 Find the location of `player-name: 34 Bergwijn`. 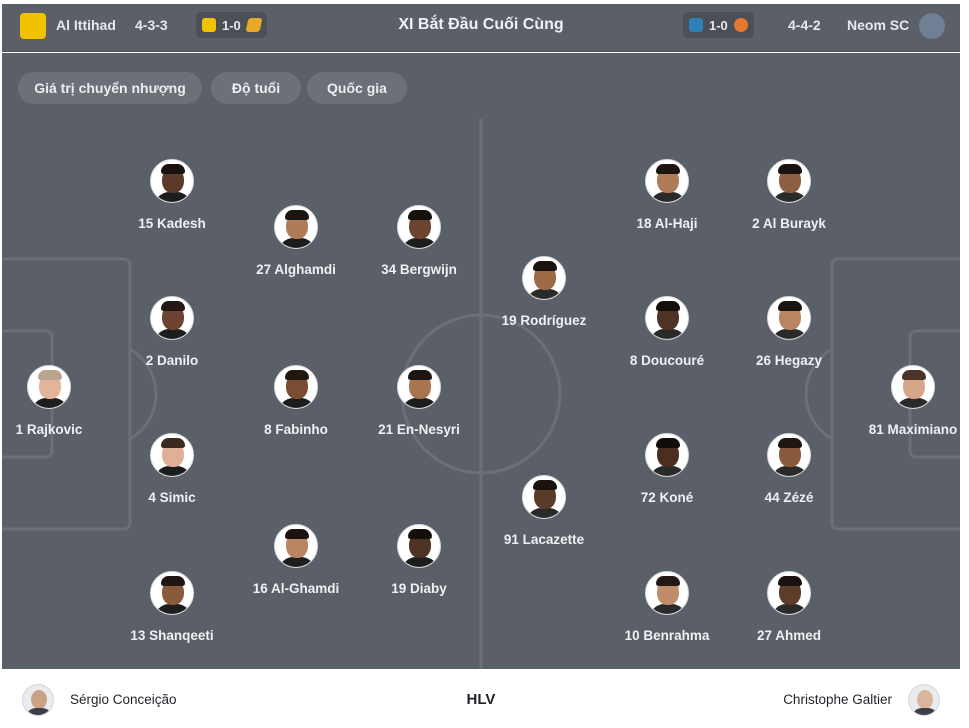

player-name: 34 Bergwijn is located at coordinates (419, 269).